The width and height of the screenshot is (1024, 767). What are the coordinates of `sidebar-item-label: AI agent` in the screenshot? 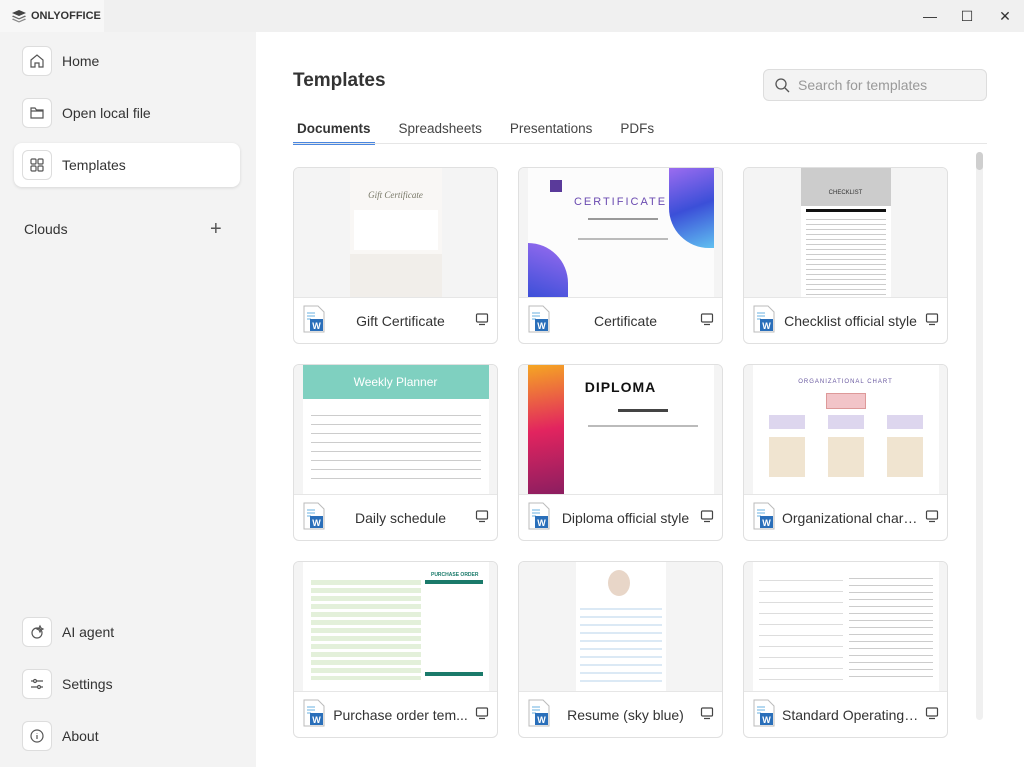 It's located at (88, 632).